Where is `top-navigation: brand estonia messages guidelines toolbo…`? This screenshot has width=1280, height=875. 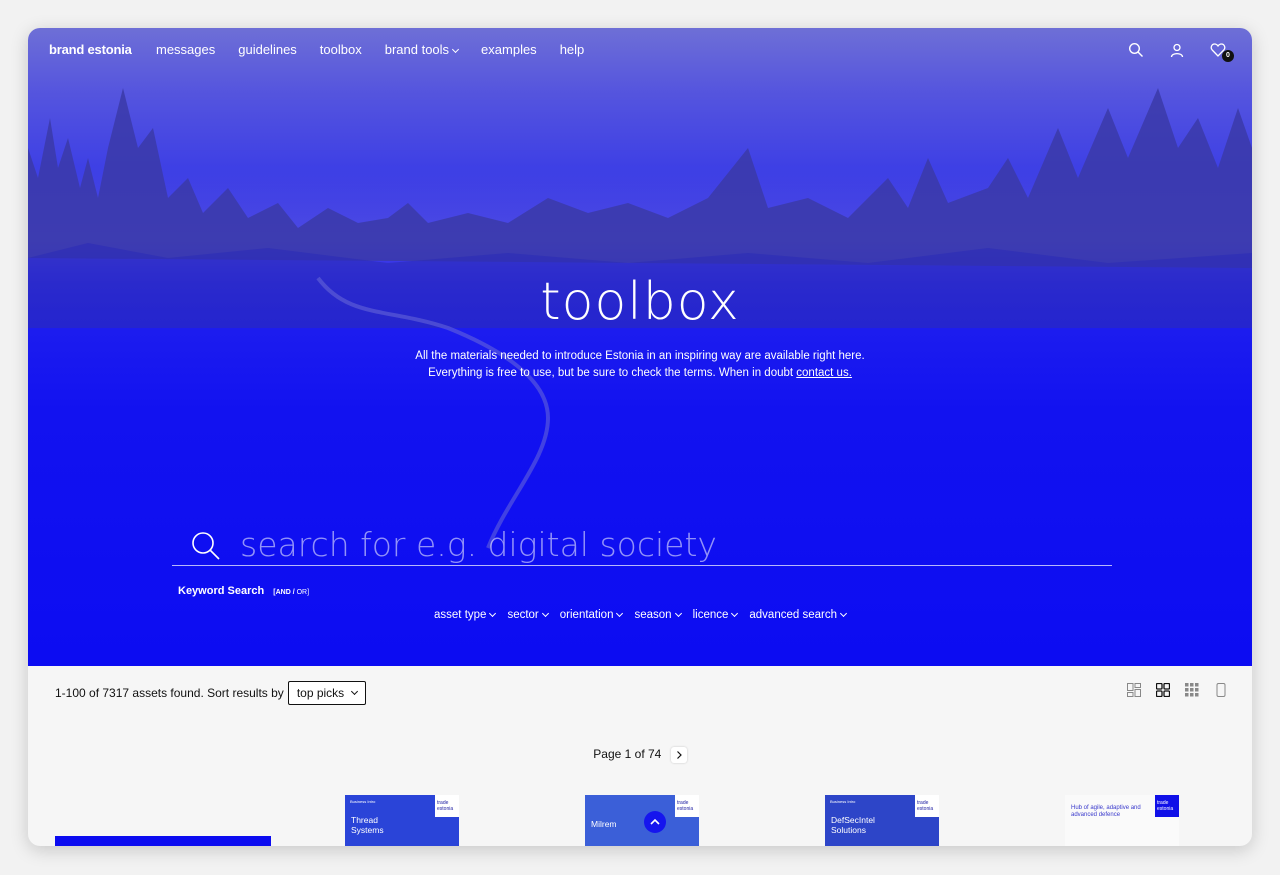
top-navigation: brand estonia messages guidelines toolbo… is located at coordinates (640, 51).